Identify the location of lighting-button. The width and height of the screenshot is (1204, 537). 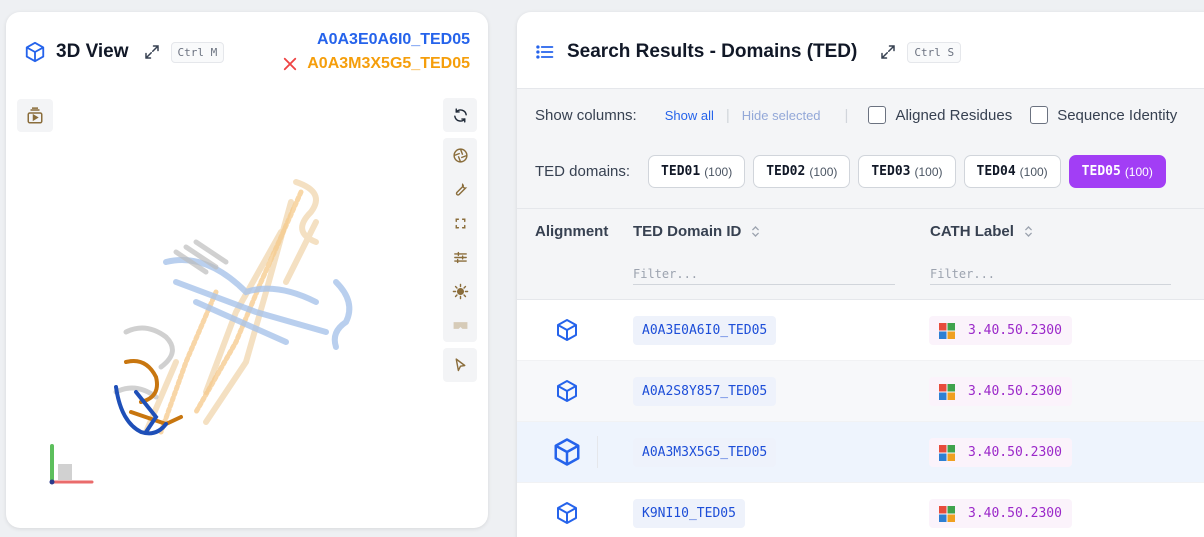
(460, 291).